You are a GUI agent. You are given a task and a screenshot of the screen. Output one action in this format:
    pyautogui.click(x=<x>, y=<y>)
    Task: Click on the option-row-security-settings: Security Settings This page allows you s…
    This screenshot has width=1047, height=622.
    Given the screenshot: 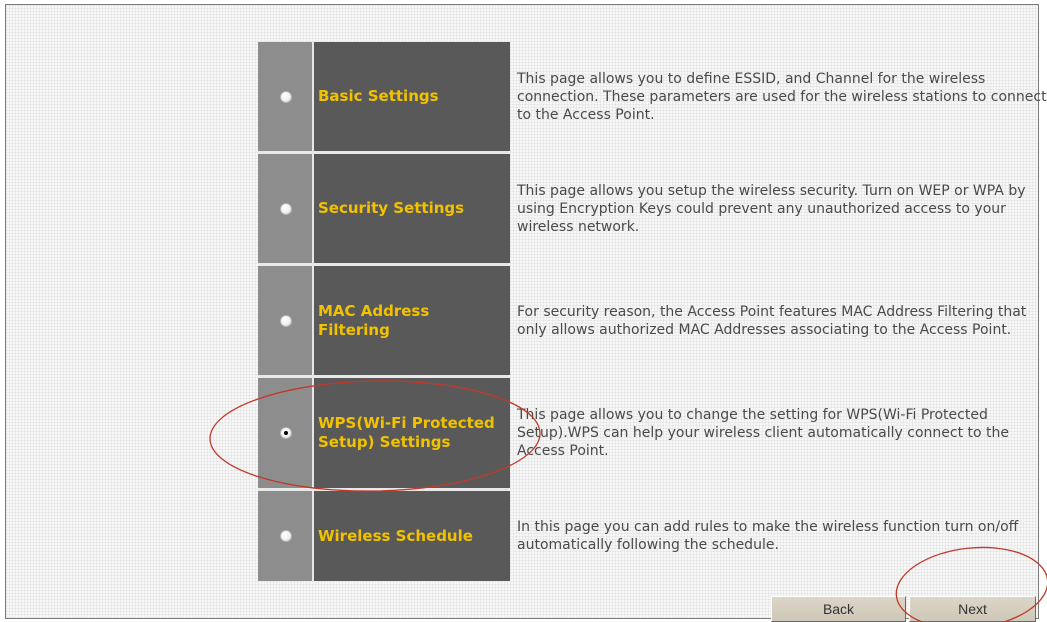 What is the action you would take?
    pyautogui.click(x=652, y=208)
    